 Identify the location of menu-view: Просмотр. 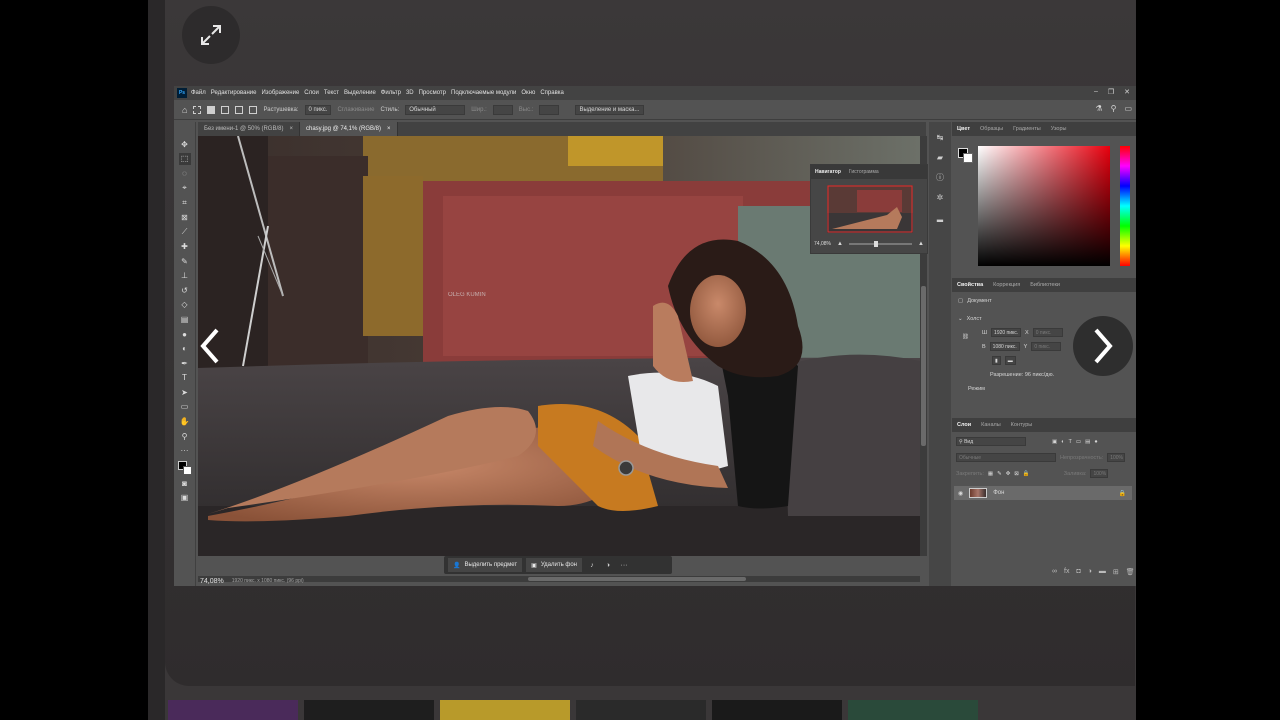
(432, 93).